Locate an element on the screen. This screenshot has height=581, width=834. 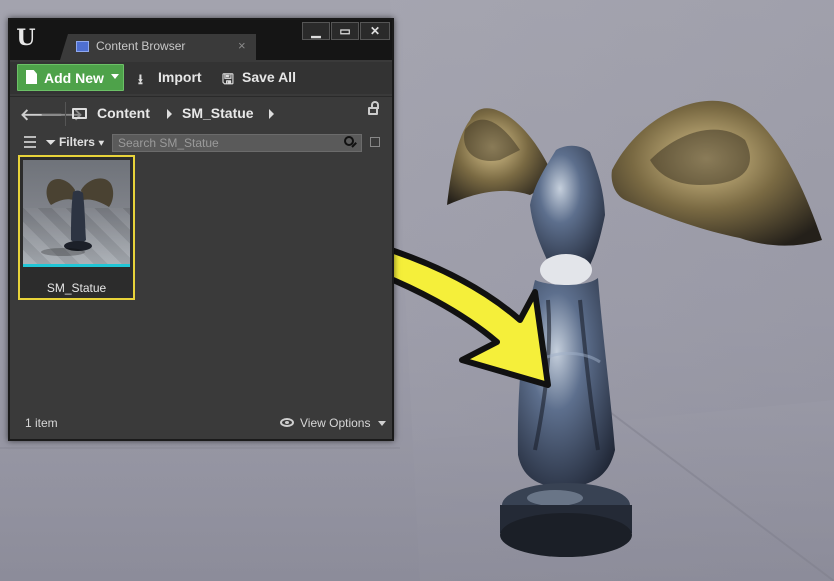
filter-bar: ⏷ Filters ▾ is located at coordinates (201, 143).